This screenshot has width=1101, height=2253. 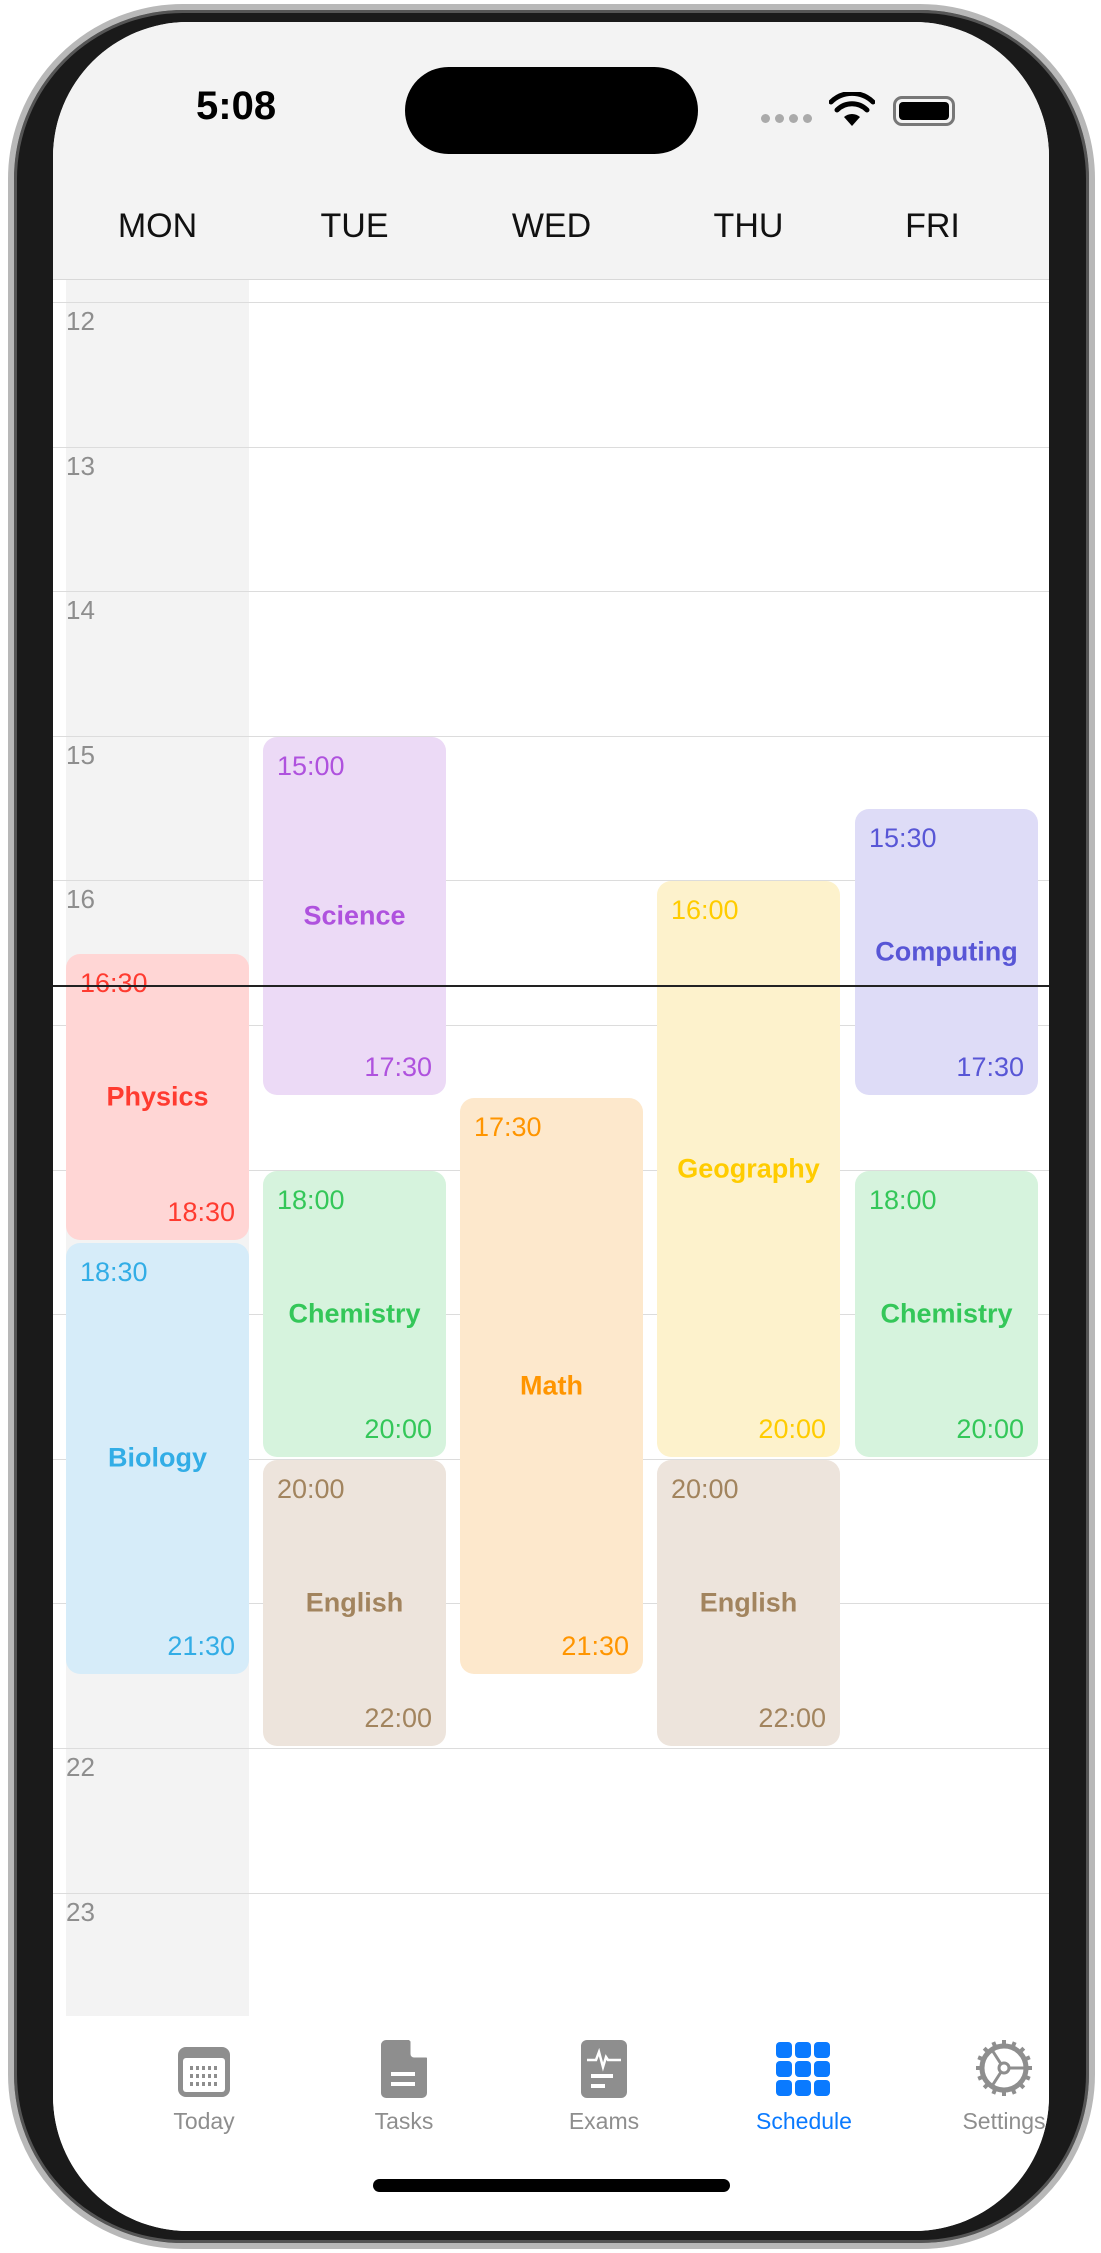 I want to click on event-biology: 18:30 Biology 21:30, so click(x=157, y=1458).